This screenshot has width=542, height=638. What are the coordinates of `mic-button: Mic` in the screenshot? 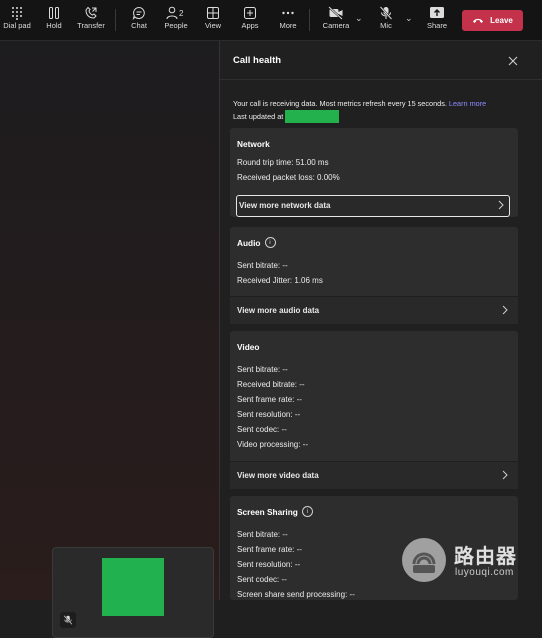 It's located at (386, 21).